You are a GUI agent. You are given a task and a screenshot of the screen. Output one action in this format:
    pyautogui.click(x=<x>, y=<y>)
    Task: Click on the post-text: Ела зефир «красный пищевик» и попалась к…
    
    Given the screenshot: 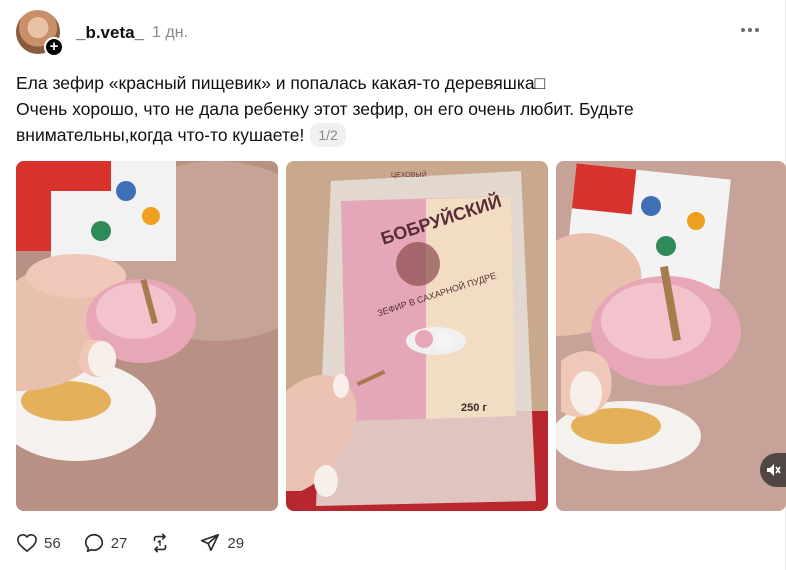 What is the action you would take?
    pyautogui.click(x=386, y=109)
    